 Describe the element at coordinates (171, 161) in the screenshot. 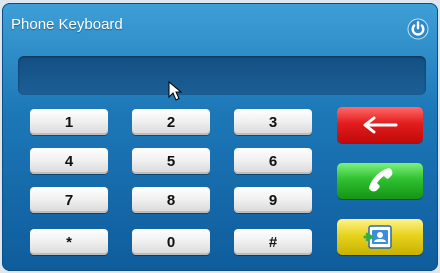

I see `key-5: 5` at that location.